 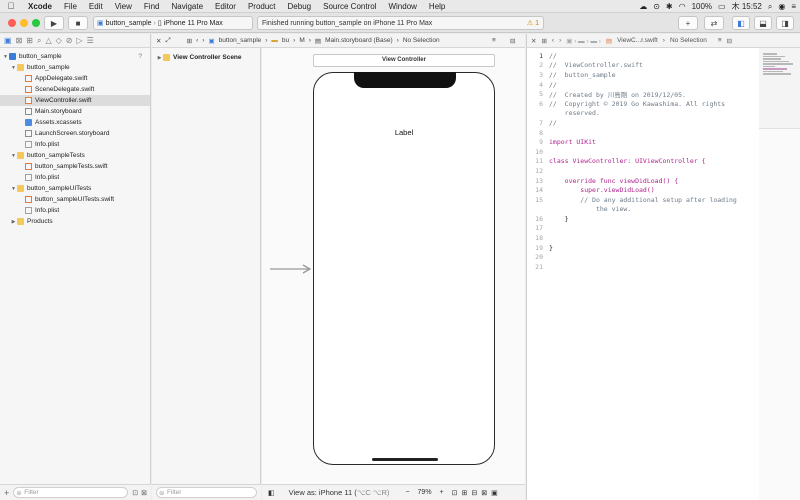 I want to click on navigator-item: Main.storyboard, so click(x=75, y=111).